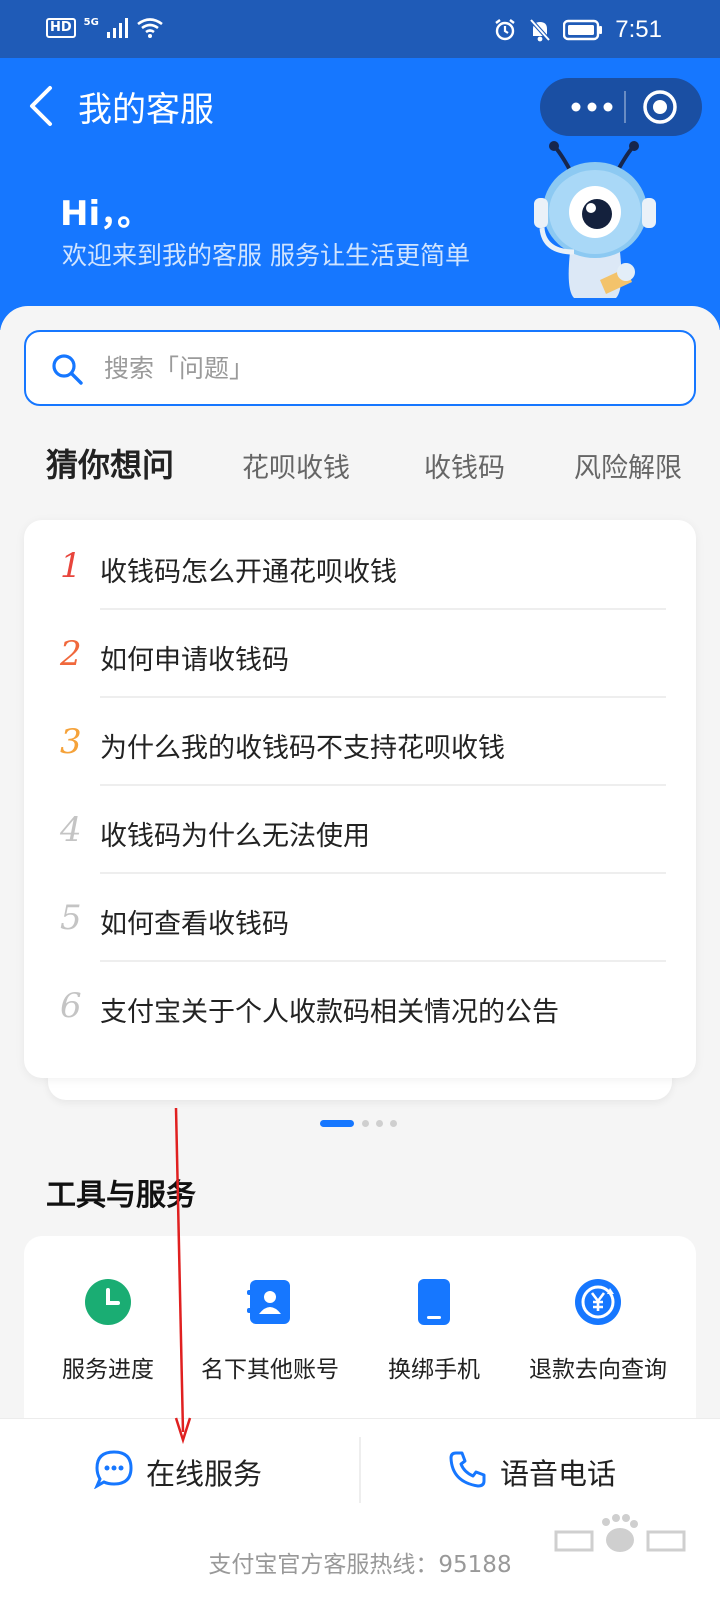  I want to click on voice-call-label: 语音电话, so click(558, 1474).